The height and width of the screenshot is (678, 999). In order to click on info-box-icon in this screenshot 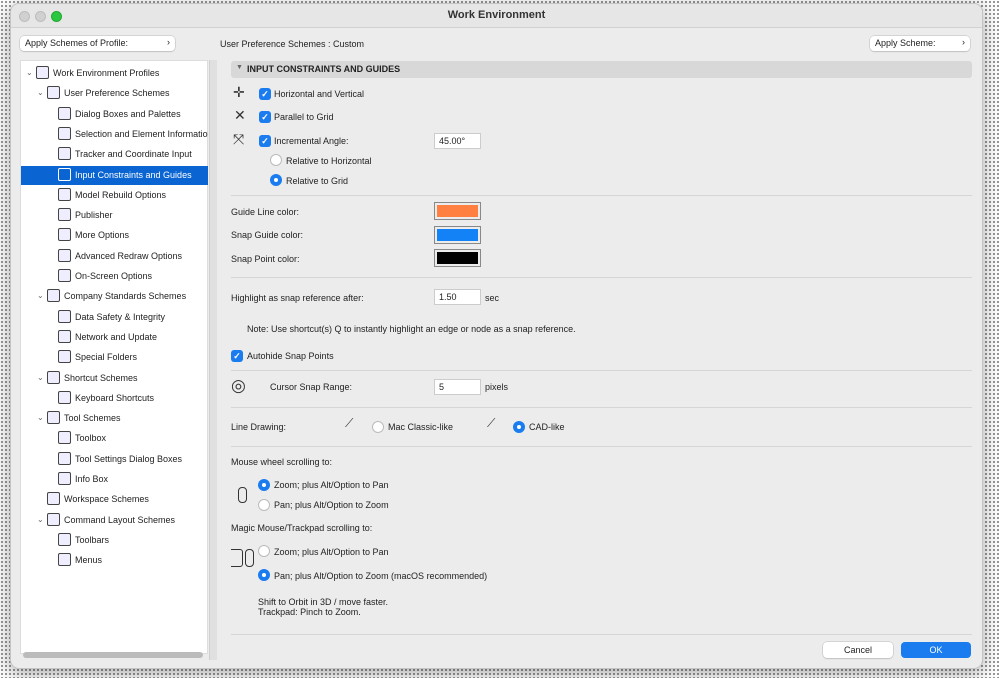, I will do `click(64, 478)`.